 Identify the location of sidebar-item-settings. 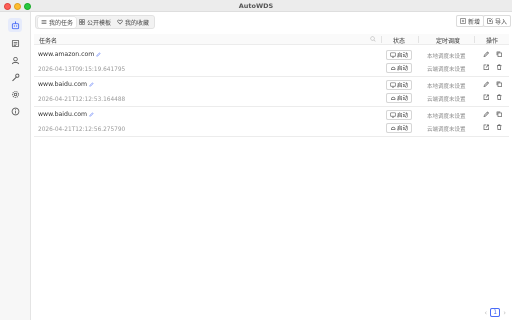
(15, 94).